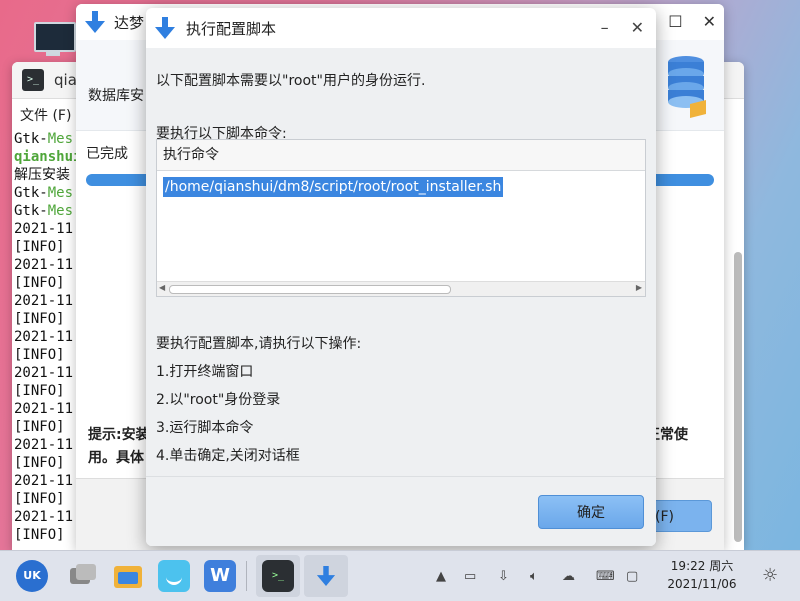  Describe the element at coordinates (738, 397) in the screenshot. I see `terminal-scrollbar` at that location.